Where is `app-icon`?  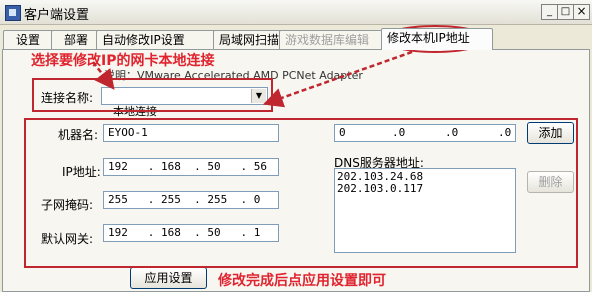 app-icon is located at coordinates (13, 13).